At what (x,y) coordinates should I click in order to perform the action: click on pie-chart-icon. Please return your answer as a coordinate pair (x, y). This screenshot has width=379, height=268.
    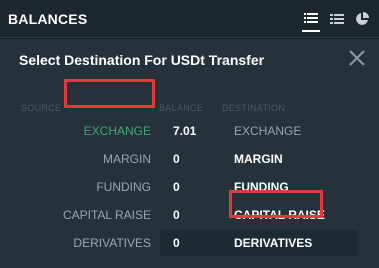
    Looking at the image, I should click on (362, 19).